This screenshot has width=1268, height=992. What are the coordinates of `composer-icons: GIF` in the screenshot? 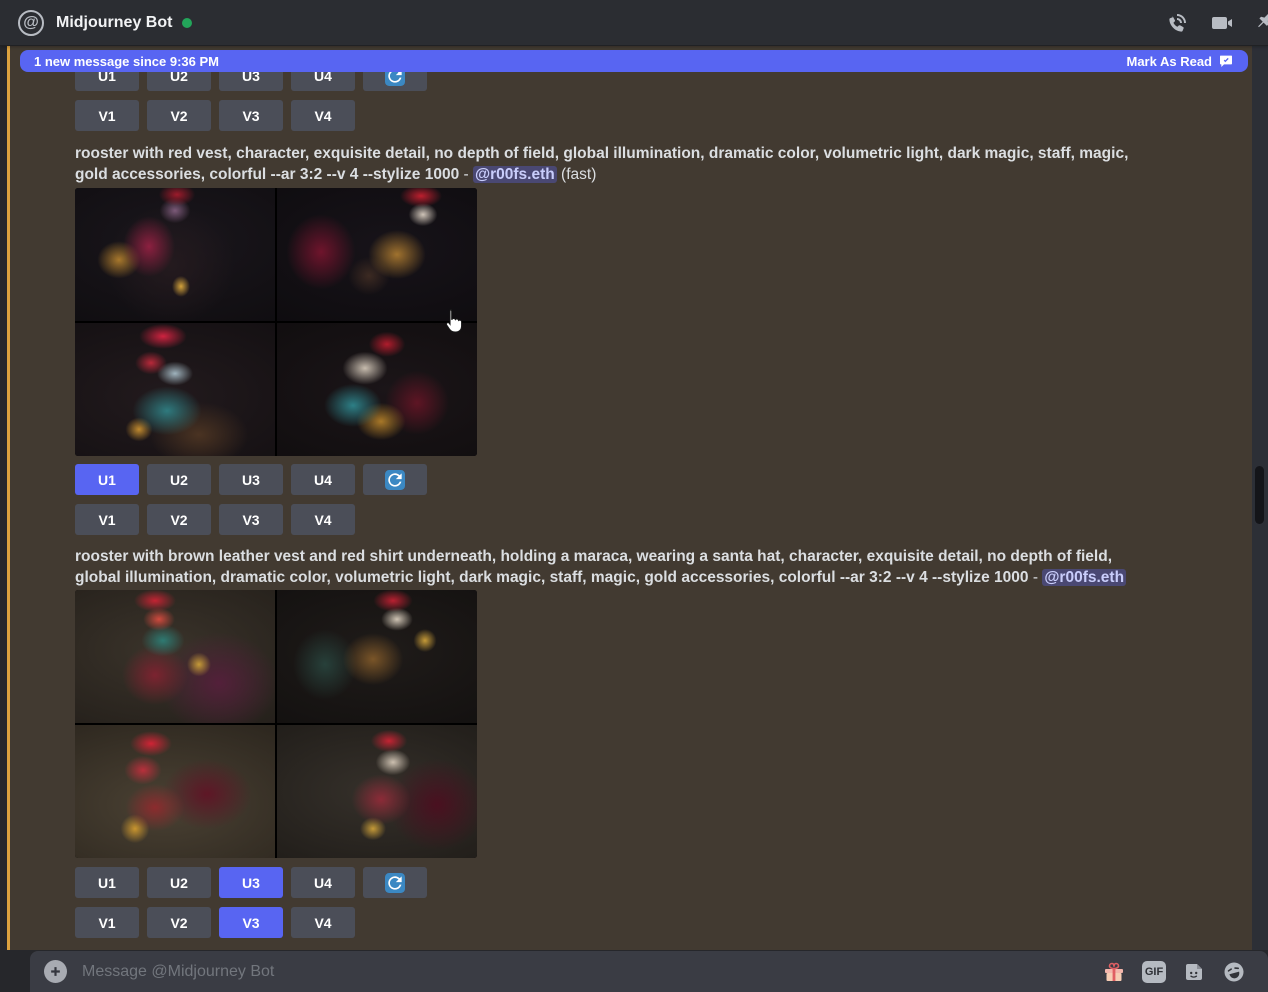 It's located at (1174, 972).